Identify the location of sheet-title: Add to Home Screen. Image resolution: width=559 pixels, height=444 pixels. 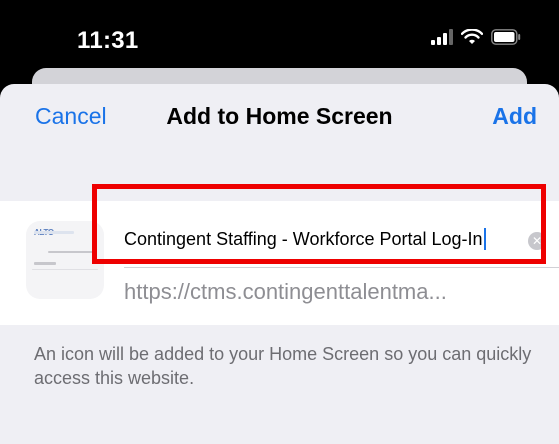
(279, 116).